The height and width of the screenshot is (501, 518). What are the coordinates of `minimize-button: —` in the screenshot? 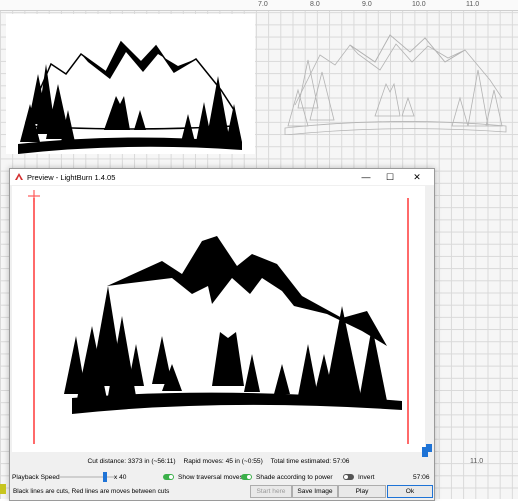 It's located at (366, 177).